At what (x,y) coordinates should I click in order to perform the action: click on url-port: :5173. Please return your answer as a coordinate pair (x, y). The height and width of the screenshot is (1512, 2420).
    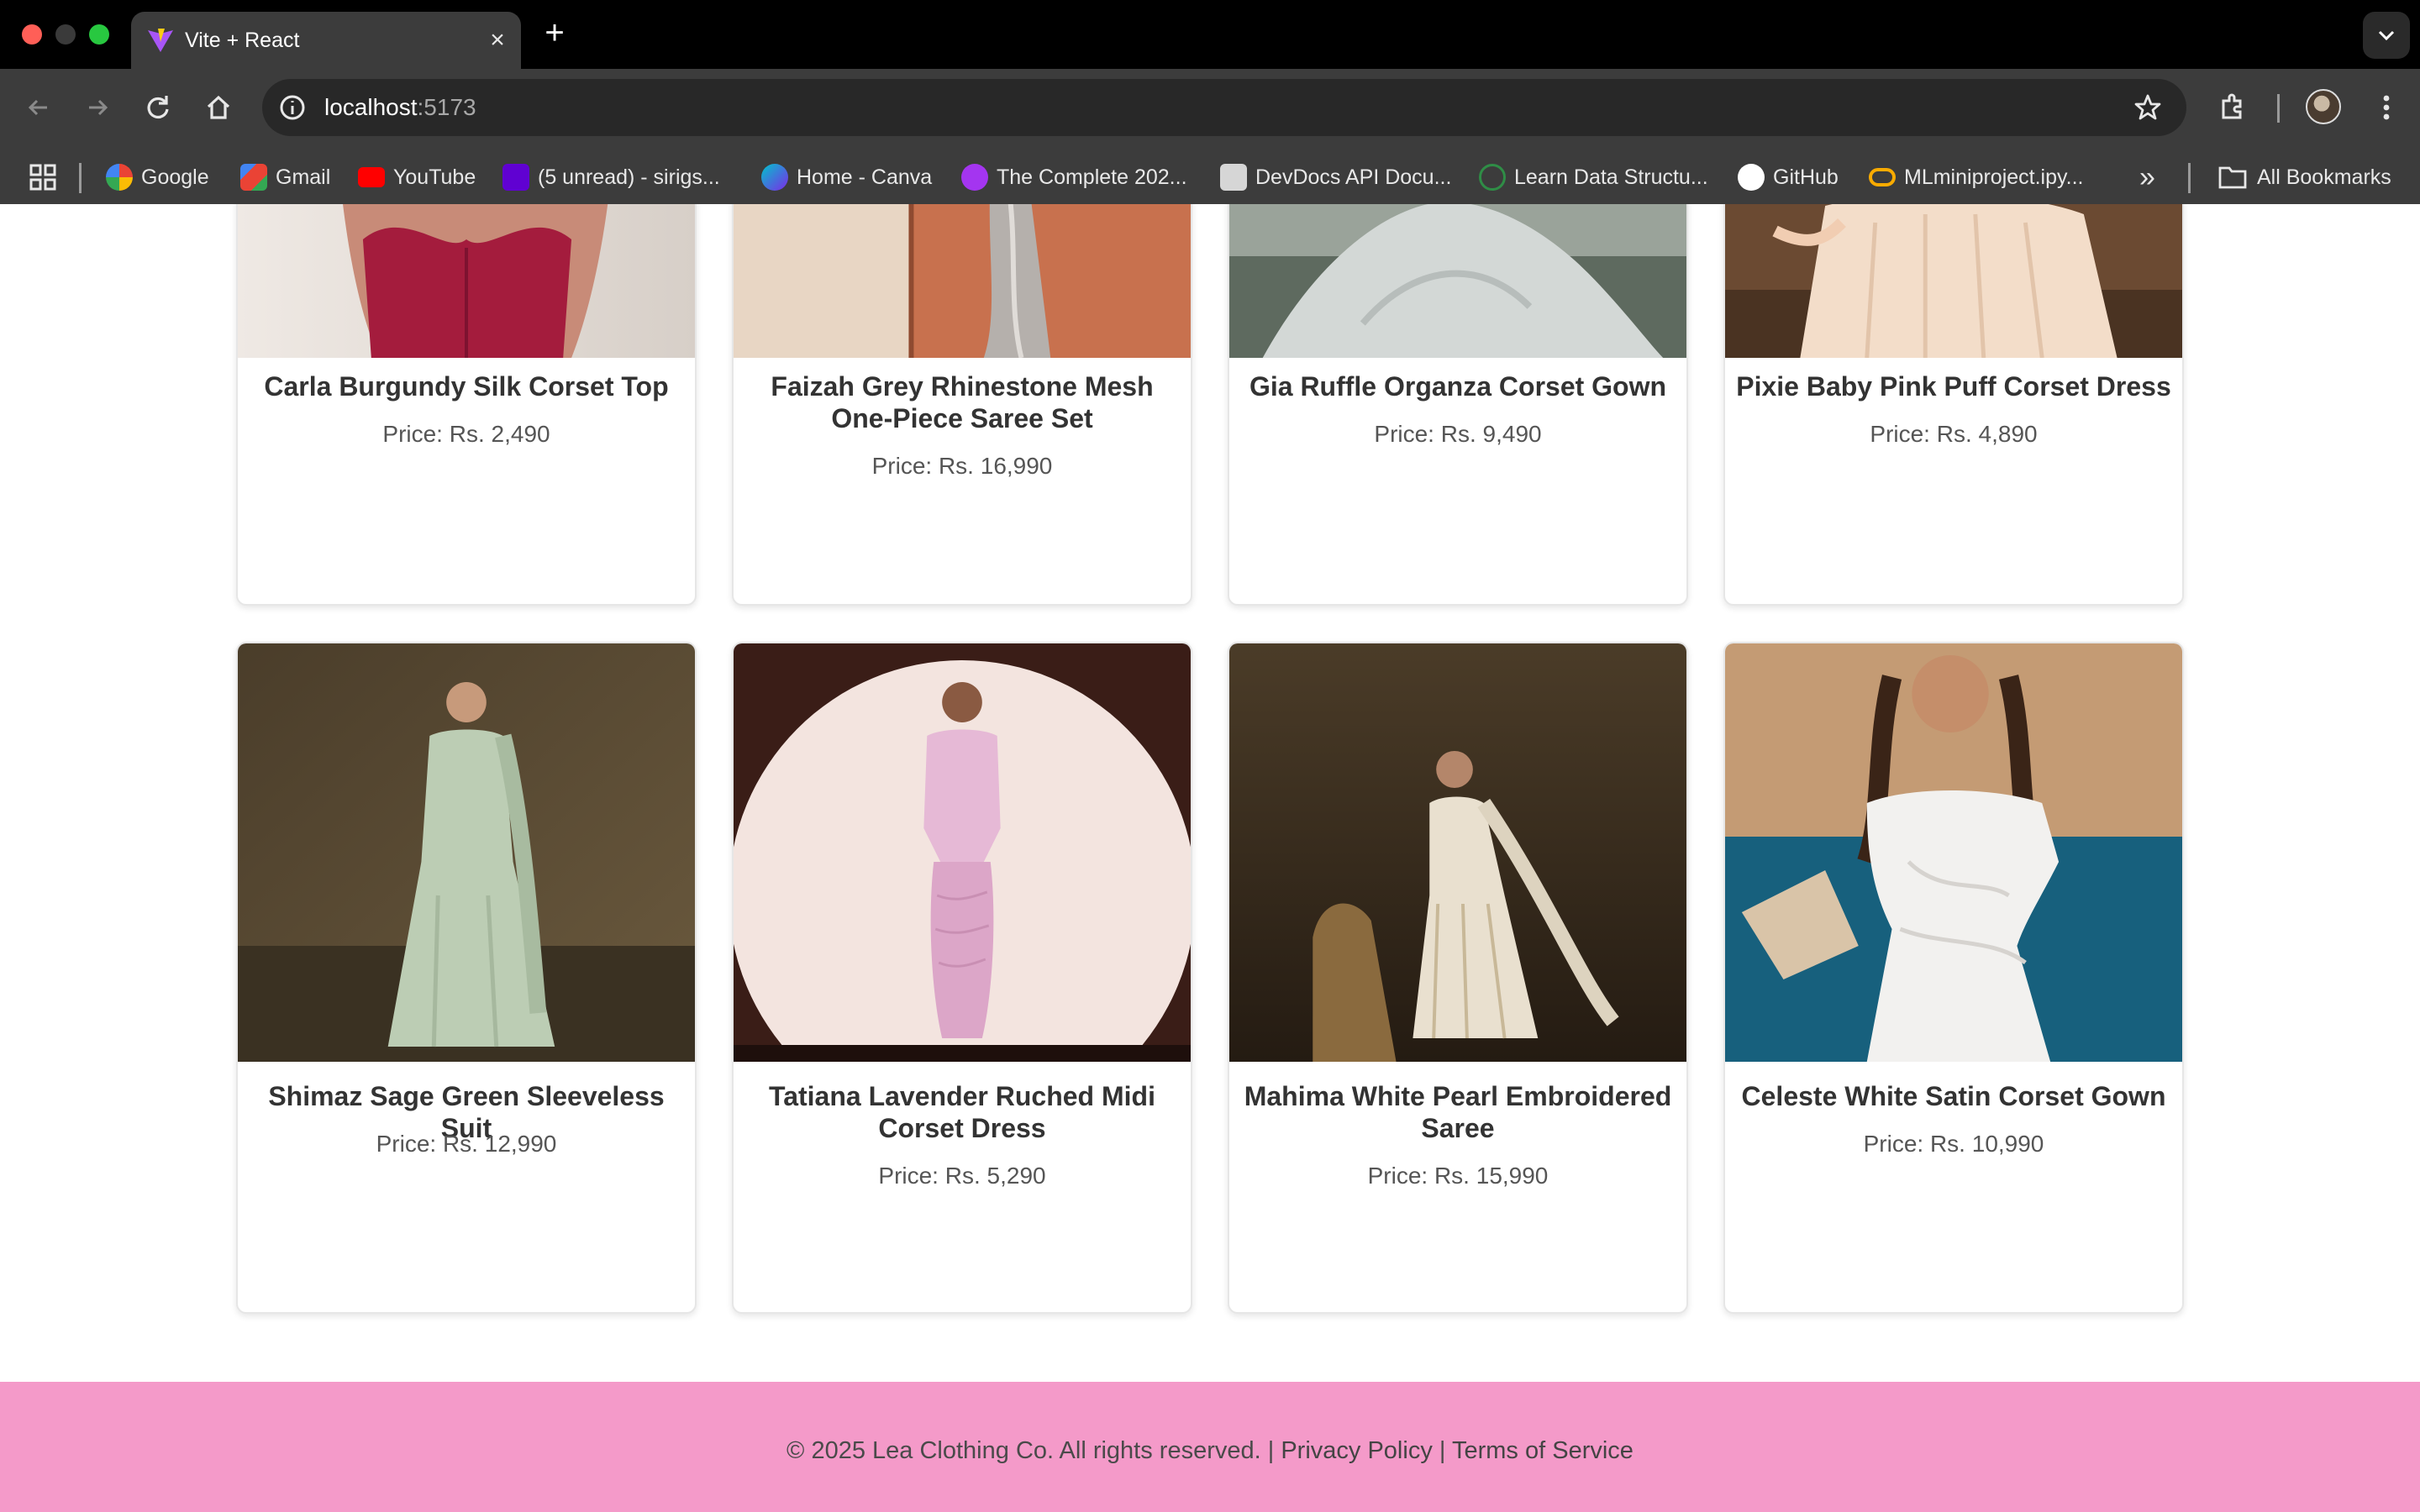
    Looking at the image, I should click on (447, 107).